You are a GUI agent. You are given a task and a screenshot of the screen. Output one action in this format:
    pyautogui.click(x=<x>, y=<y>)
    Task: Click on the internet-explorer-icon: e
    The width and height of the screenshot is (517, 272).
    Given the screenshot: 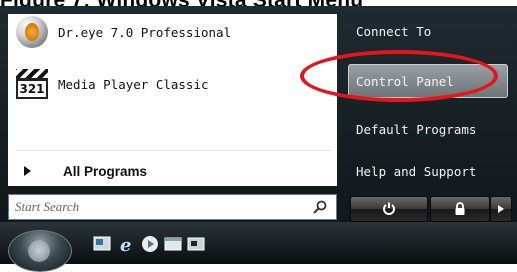 What is the action you would take?
    pyautogui.click(x=127, y=244)
    